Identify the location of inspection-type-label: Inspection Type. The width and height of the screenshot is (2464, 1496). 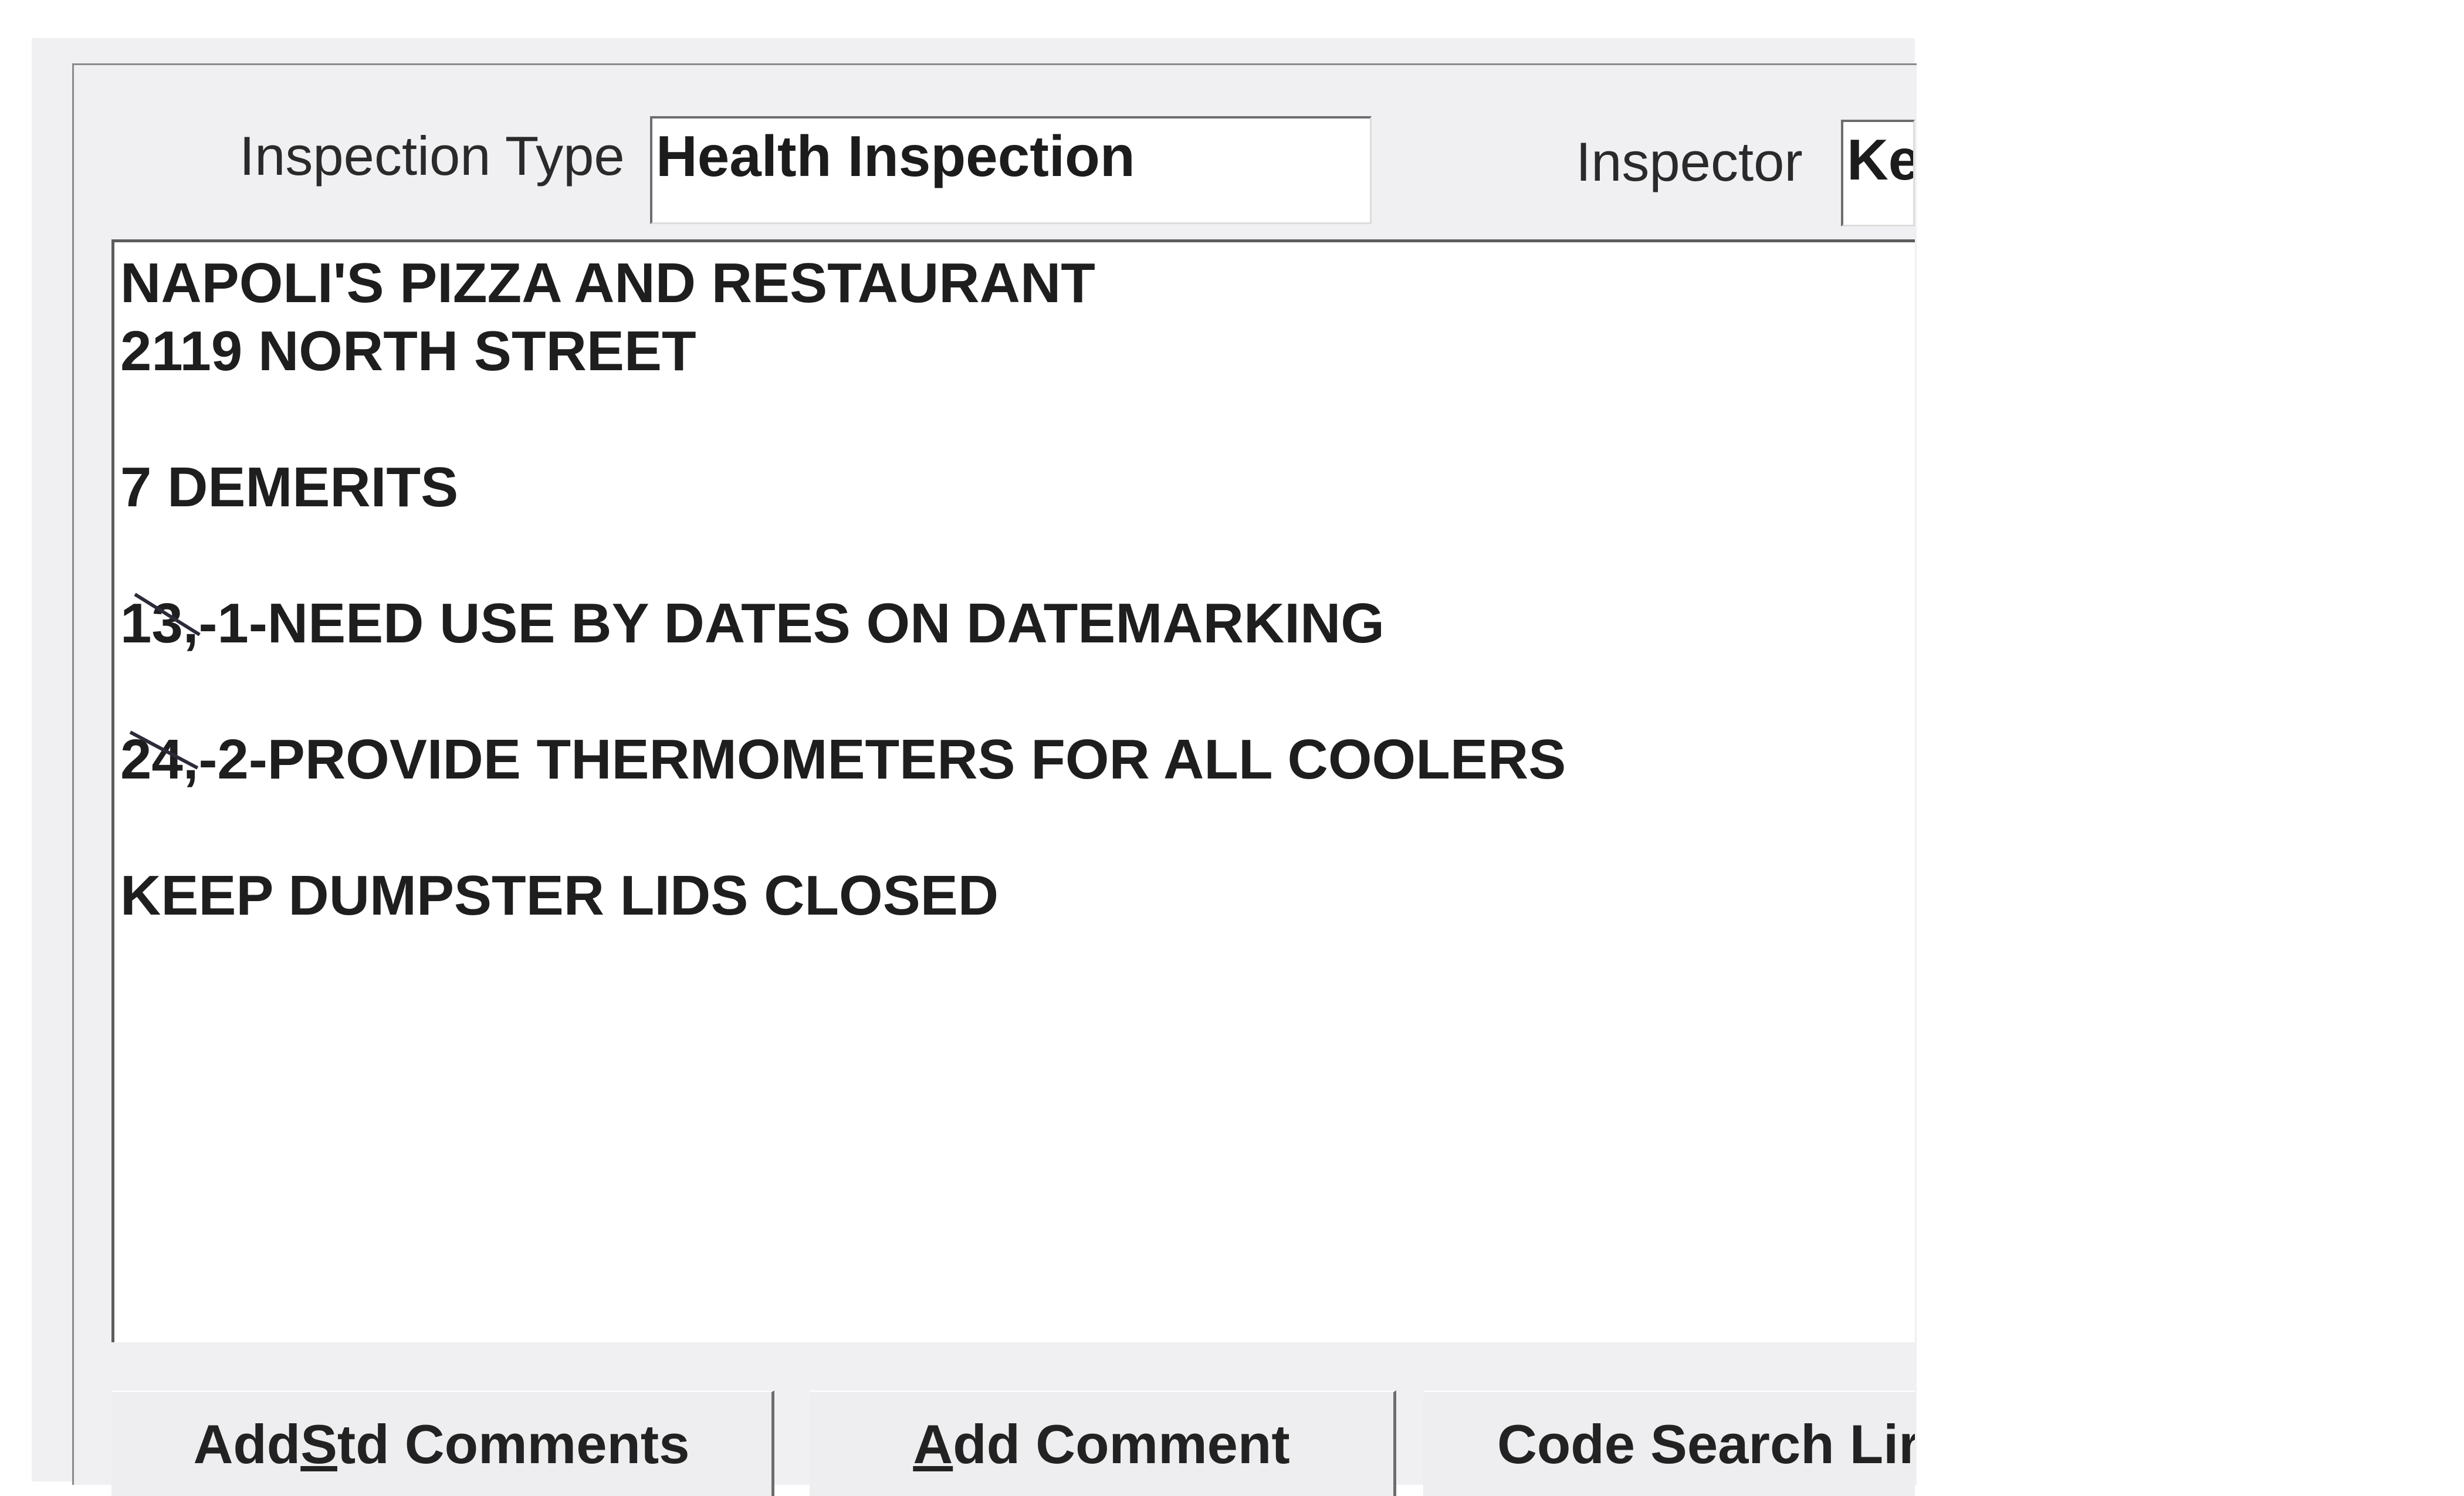
(432, 156).